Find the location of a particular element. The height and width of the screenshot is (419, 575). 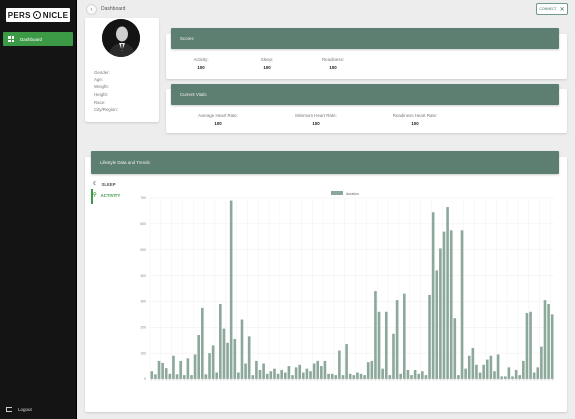

tab-activity: ⚲ ACTIVITY is located at coordinates (106, 195).